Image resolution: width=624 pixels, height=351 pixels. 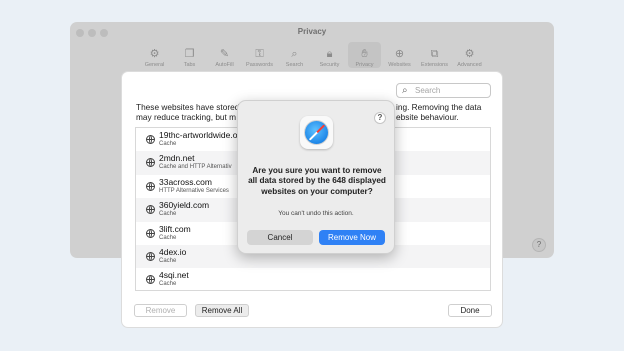 I want to click on websites-icon: ⊕, so click(x=399, y=54).